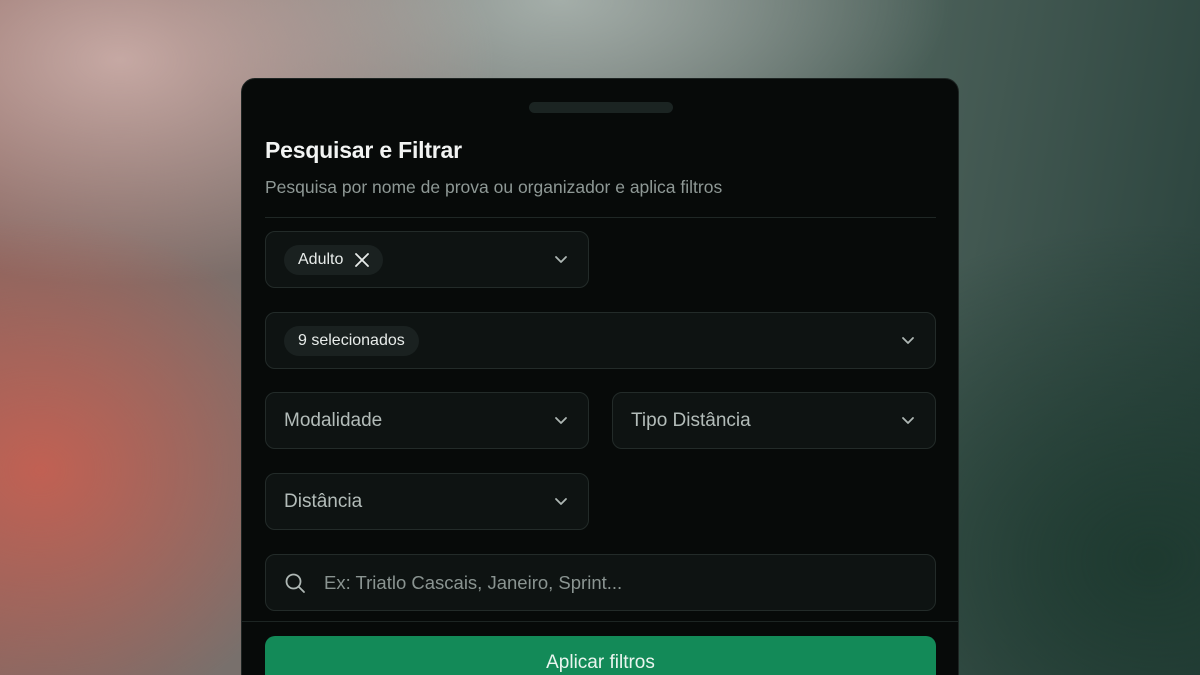 The width and height of the screenshot is (1200, 675). What do you see at coordinates (600, 655) in the screenshot?
I see `apply-filters-button: Aplicar filtros` at bounding box center [600, 655].